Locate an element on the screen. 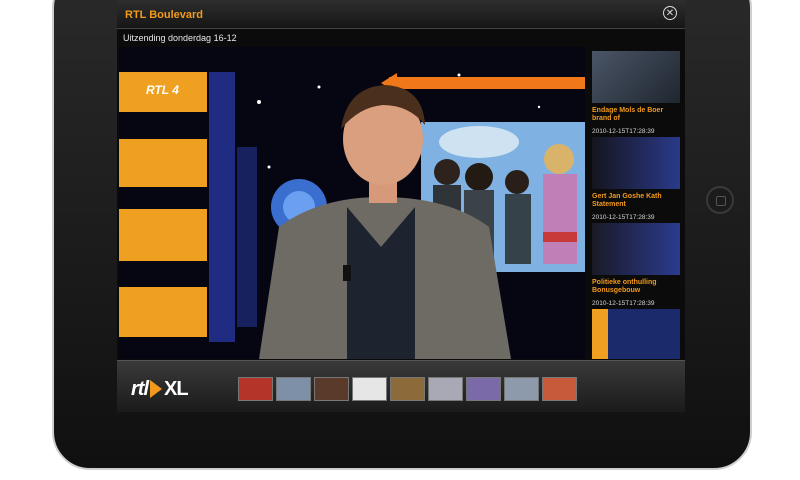 The image size is (800, 480). video-title: Gert Jan Goshe Kath Statement is located at coordinates (627, 200).